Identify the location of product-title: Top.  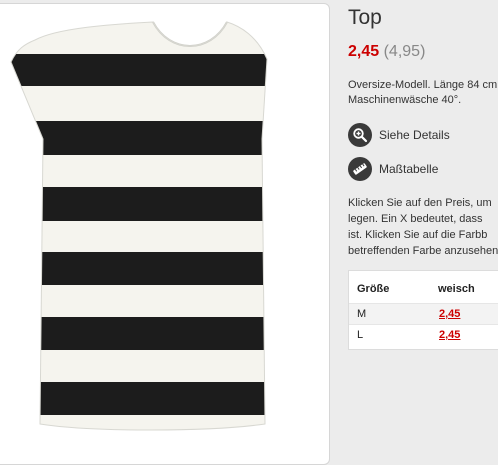
(365, 17).